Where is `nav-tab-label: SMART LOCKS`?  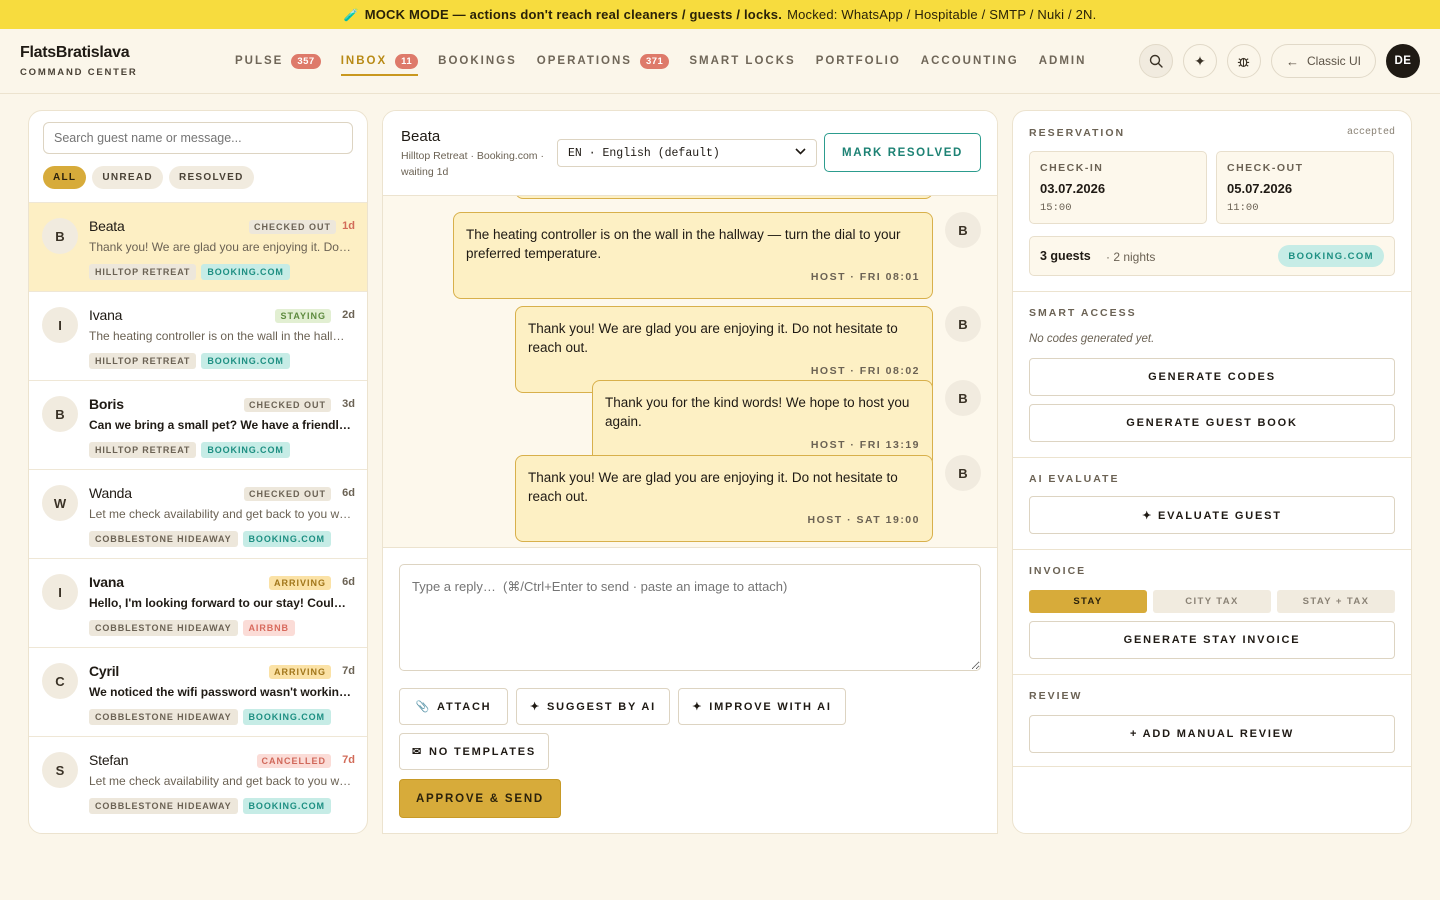
nav-tab-label: SMART LOCKS is located at coordinates (742, 61).